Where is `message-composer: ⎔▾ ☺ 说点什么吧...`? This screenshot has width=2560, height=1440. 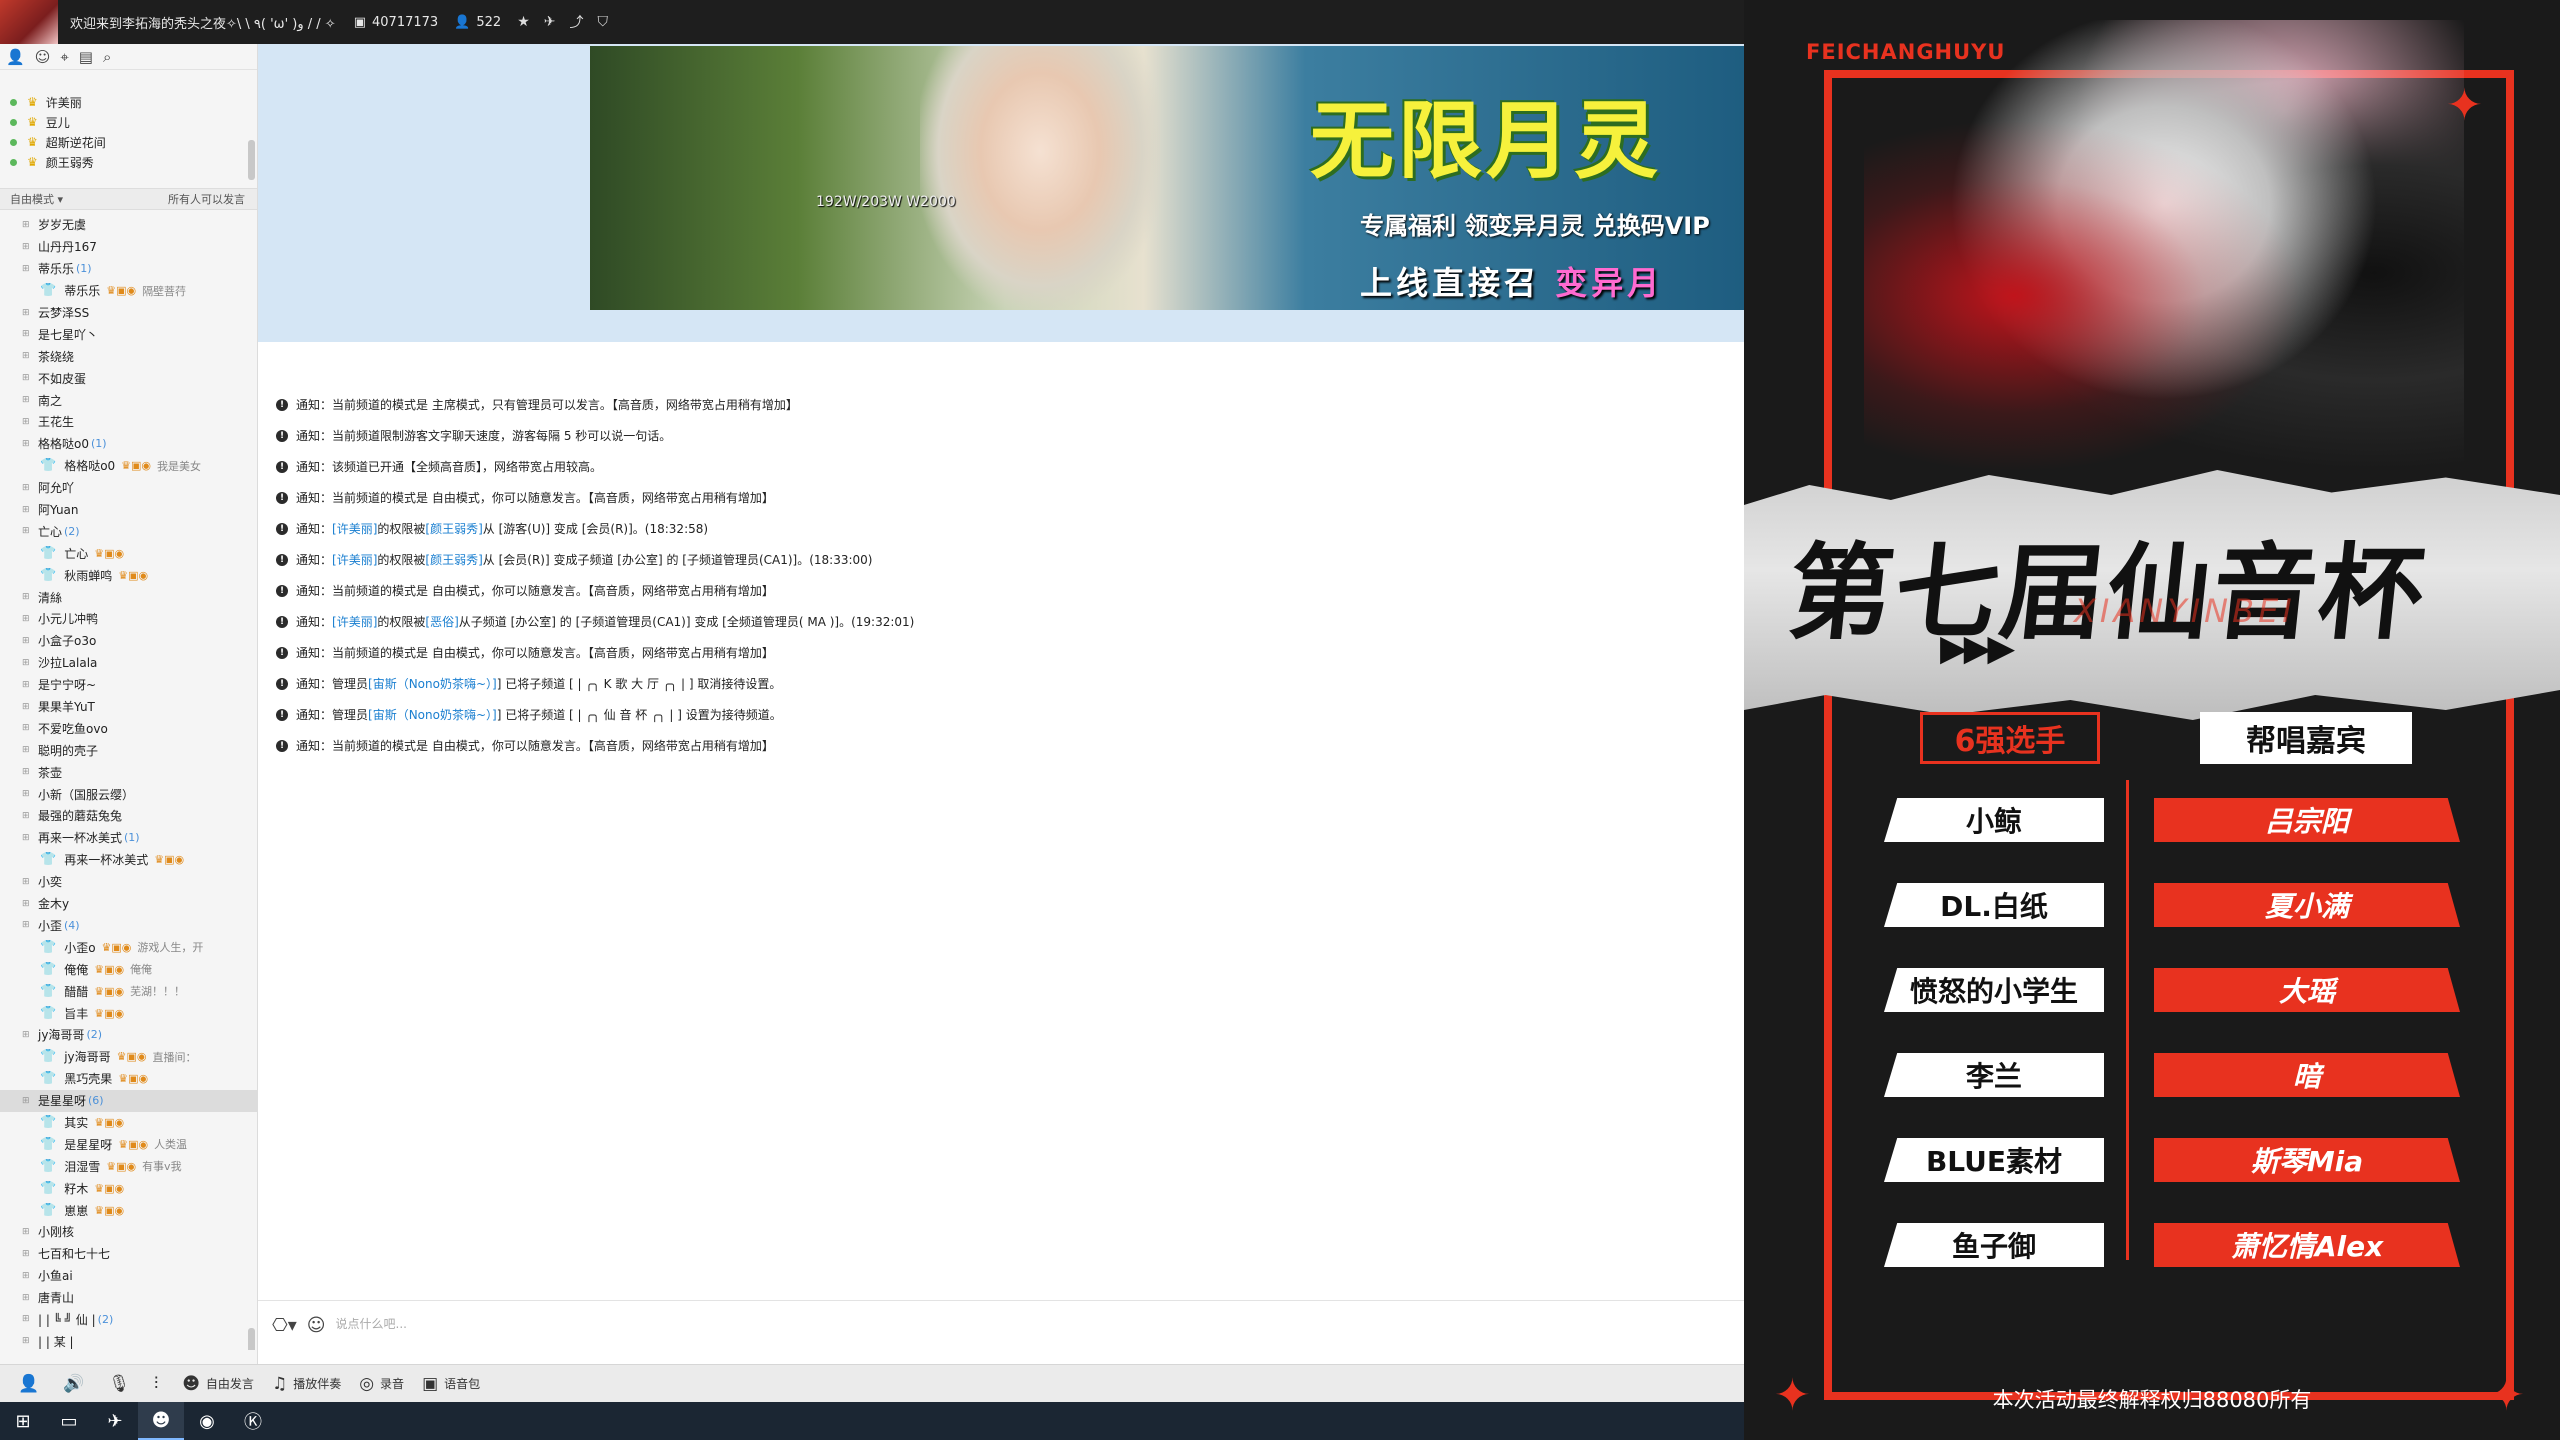 message-composer: ⎔▾ ☺ 说点什么吧... is located at coordinates (1001, 1332).